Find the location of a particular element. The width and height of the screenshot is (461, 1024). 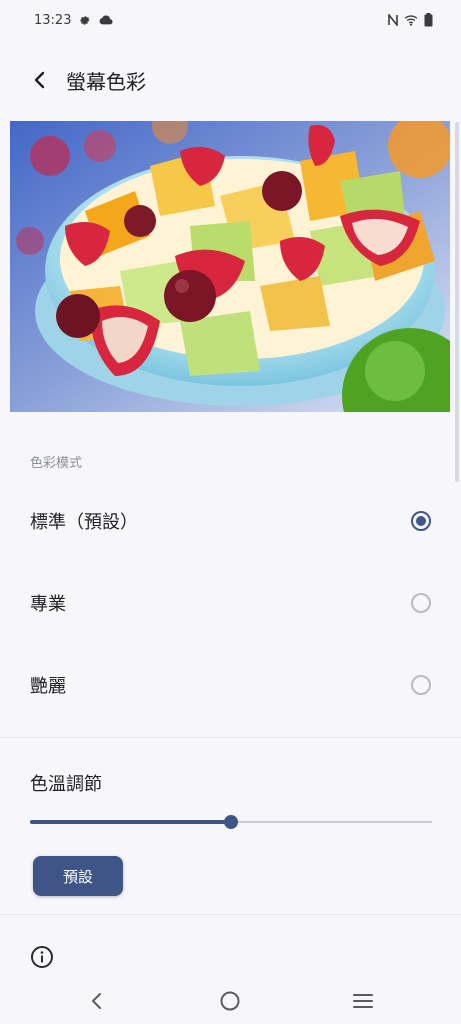

status-time: 13:23 is located at coordinates (53, 20).